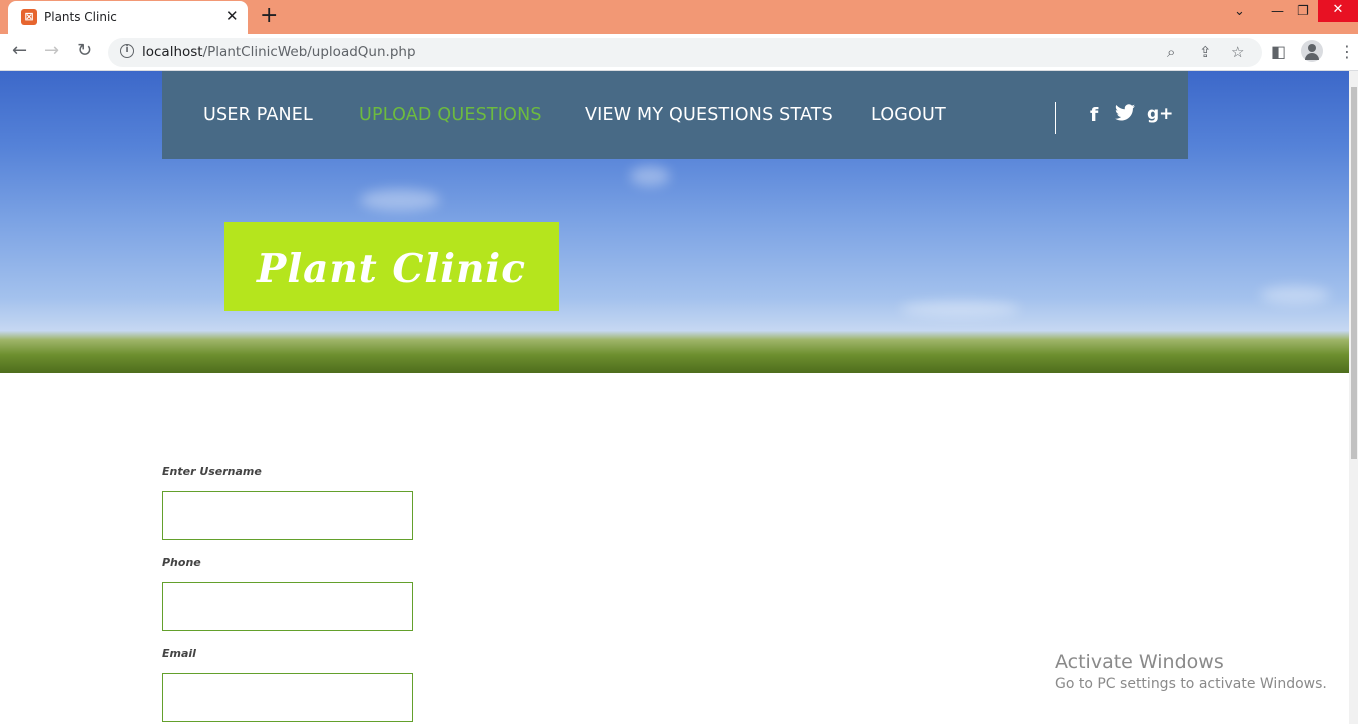 This screenshot has height=724, width=1358. What do you see at coordinates (1312, 51) in the screenshot?
I see `profile-avatar-icon` at bounding box center [1312, 51].